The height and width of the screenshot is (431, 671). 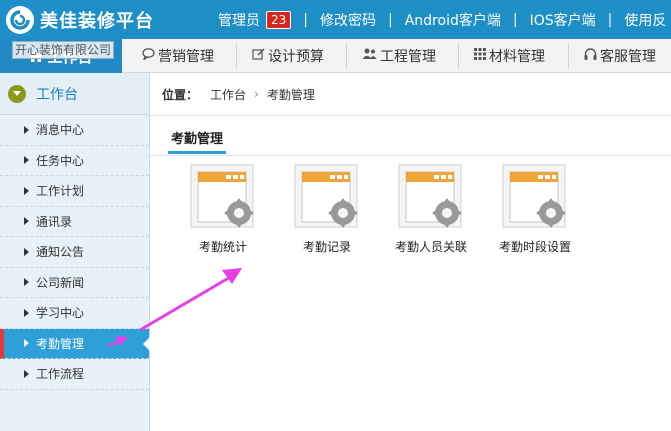 I want to click on notification-badge: 23, so click(x=279, y=19).